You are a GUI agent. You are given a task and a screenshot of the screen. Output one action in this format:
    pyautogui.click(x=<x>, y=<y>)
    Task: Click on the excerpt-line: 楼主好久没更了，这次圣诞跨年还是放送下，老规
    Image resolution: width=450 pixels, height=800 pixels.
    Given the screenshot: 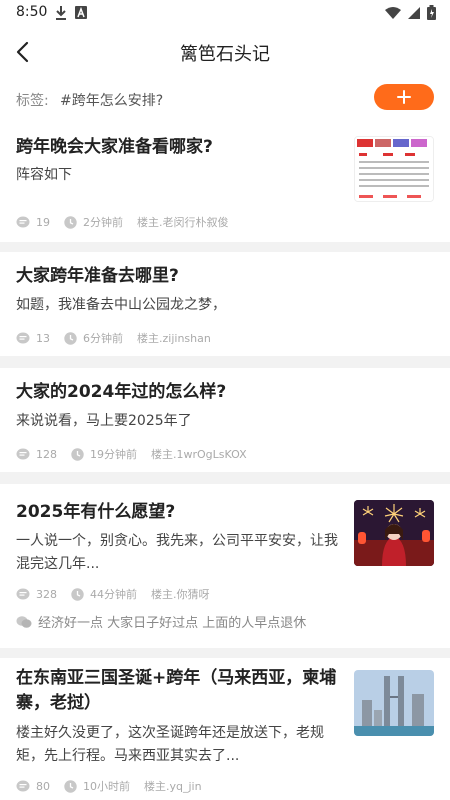 What is the action you would take?
    pyautogui.click(x=170, y=733)
    